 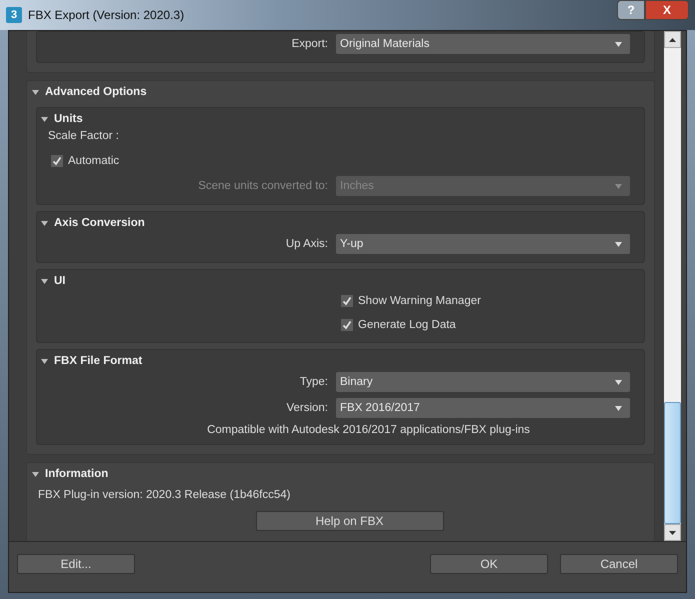 I want to click on scrollbar, so click(x=672, y=286).